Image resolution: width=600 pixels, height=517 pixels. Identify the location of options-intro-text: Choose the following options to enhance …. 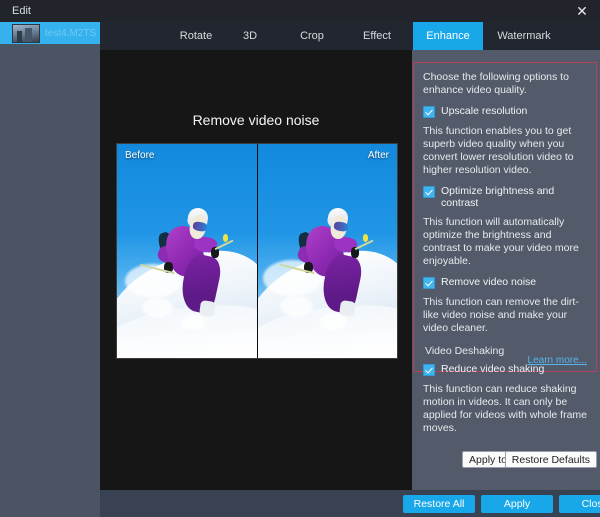
(496, 83).